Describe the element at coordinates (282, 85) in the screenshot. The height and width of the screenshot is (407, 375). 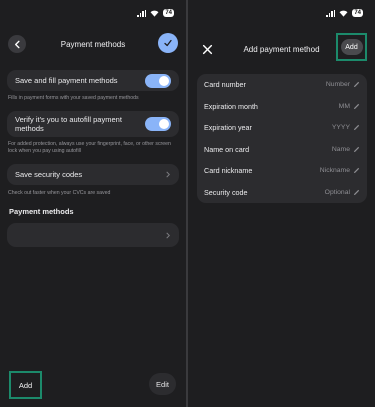
I see `card-number-field: Card number Number` at that location.